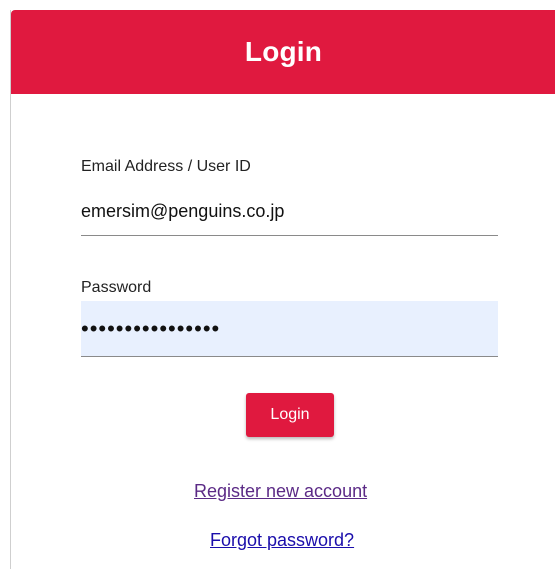 The width and height of the screenshot is (555, 569). I want to click on email-field, so click(289, 211).